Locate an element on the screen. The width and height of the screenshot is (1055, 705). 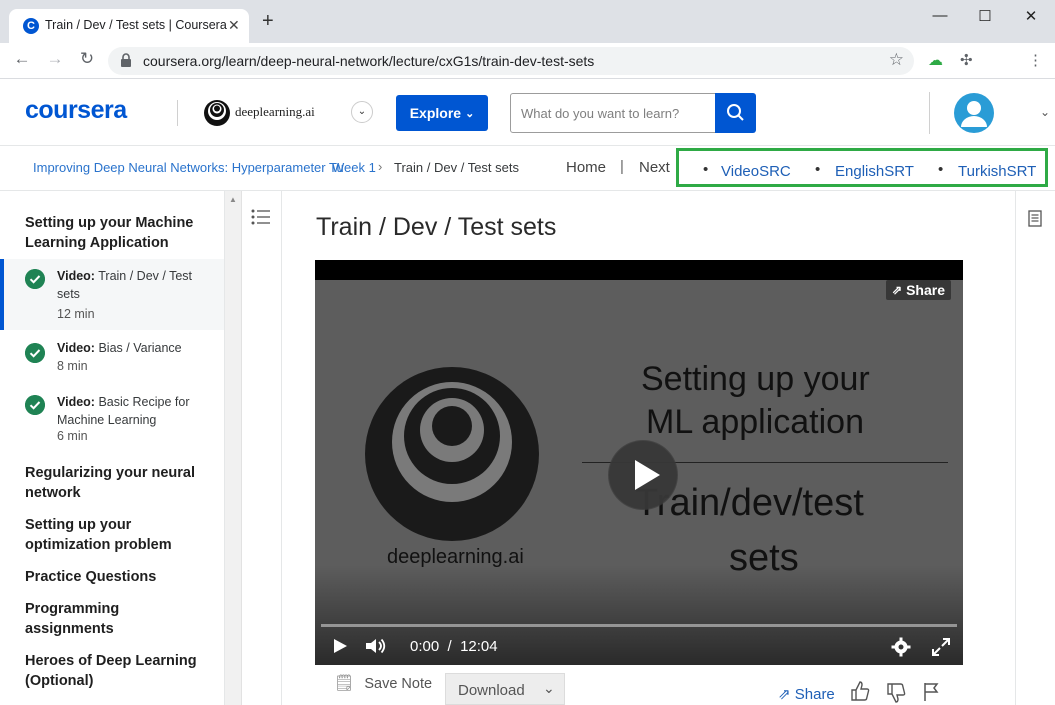
bookmark-star-icon: ☆ is located at coordinates (896, 60).